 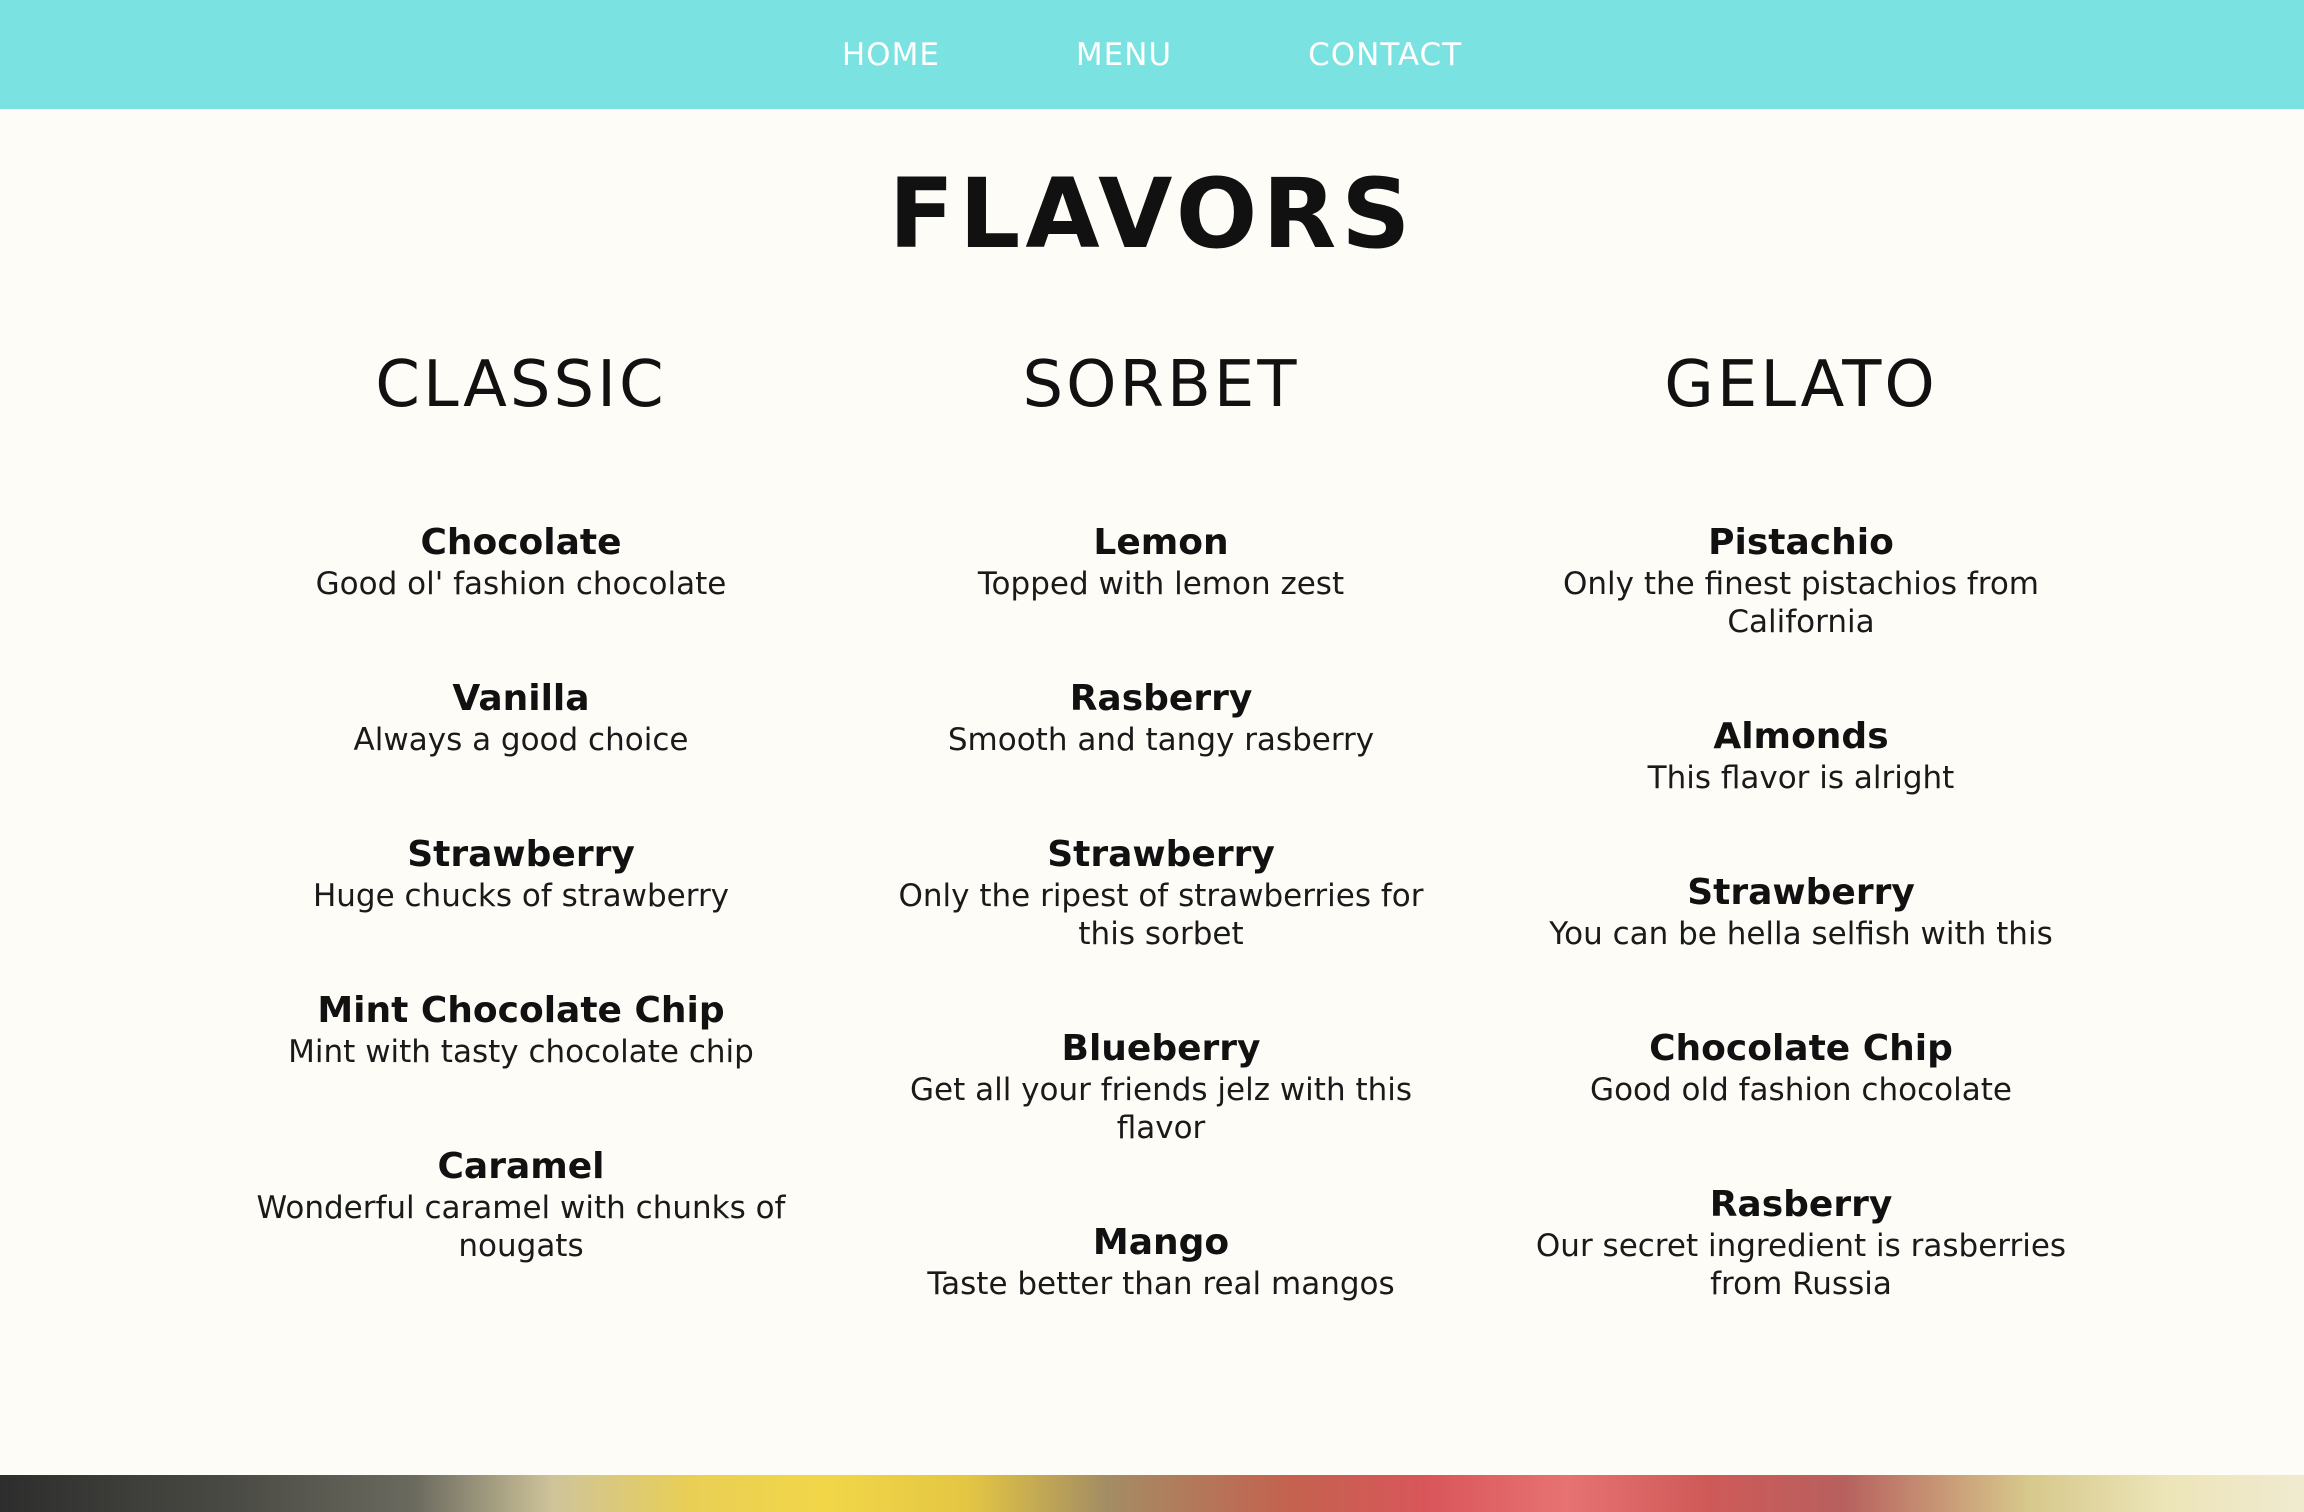 I want to click on flavor-name: Almonds, so click(x=1801, y=736).